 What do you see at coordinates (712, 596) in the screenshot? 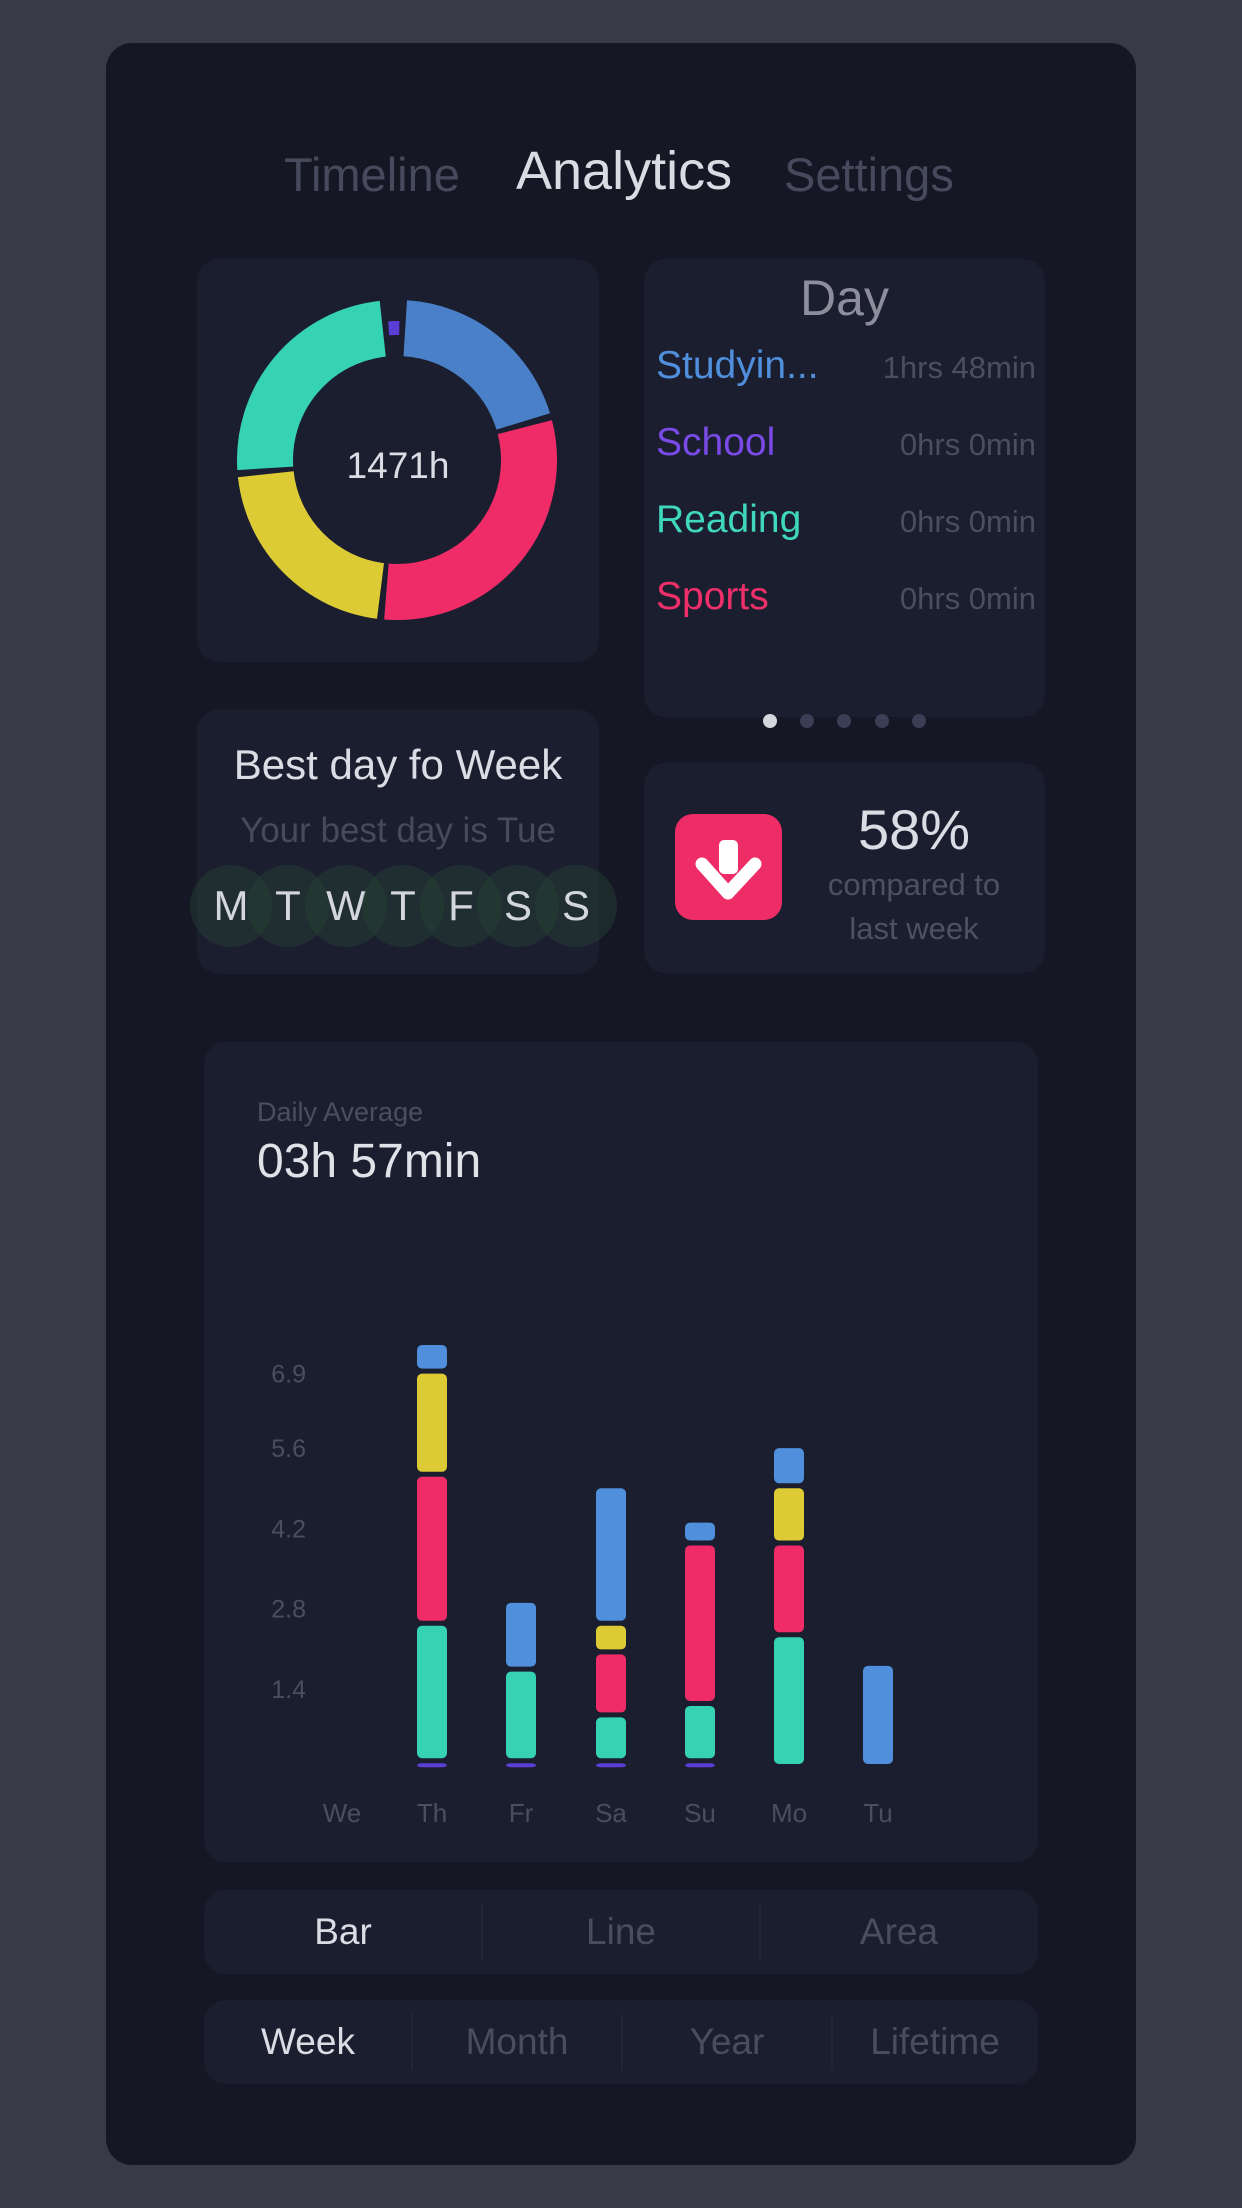
I see `day-row-name: Sports` at bounding box center [712, 596].